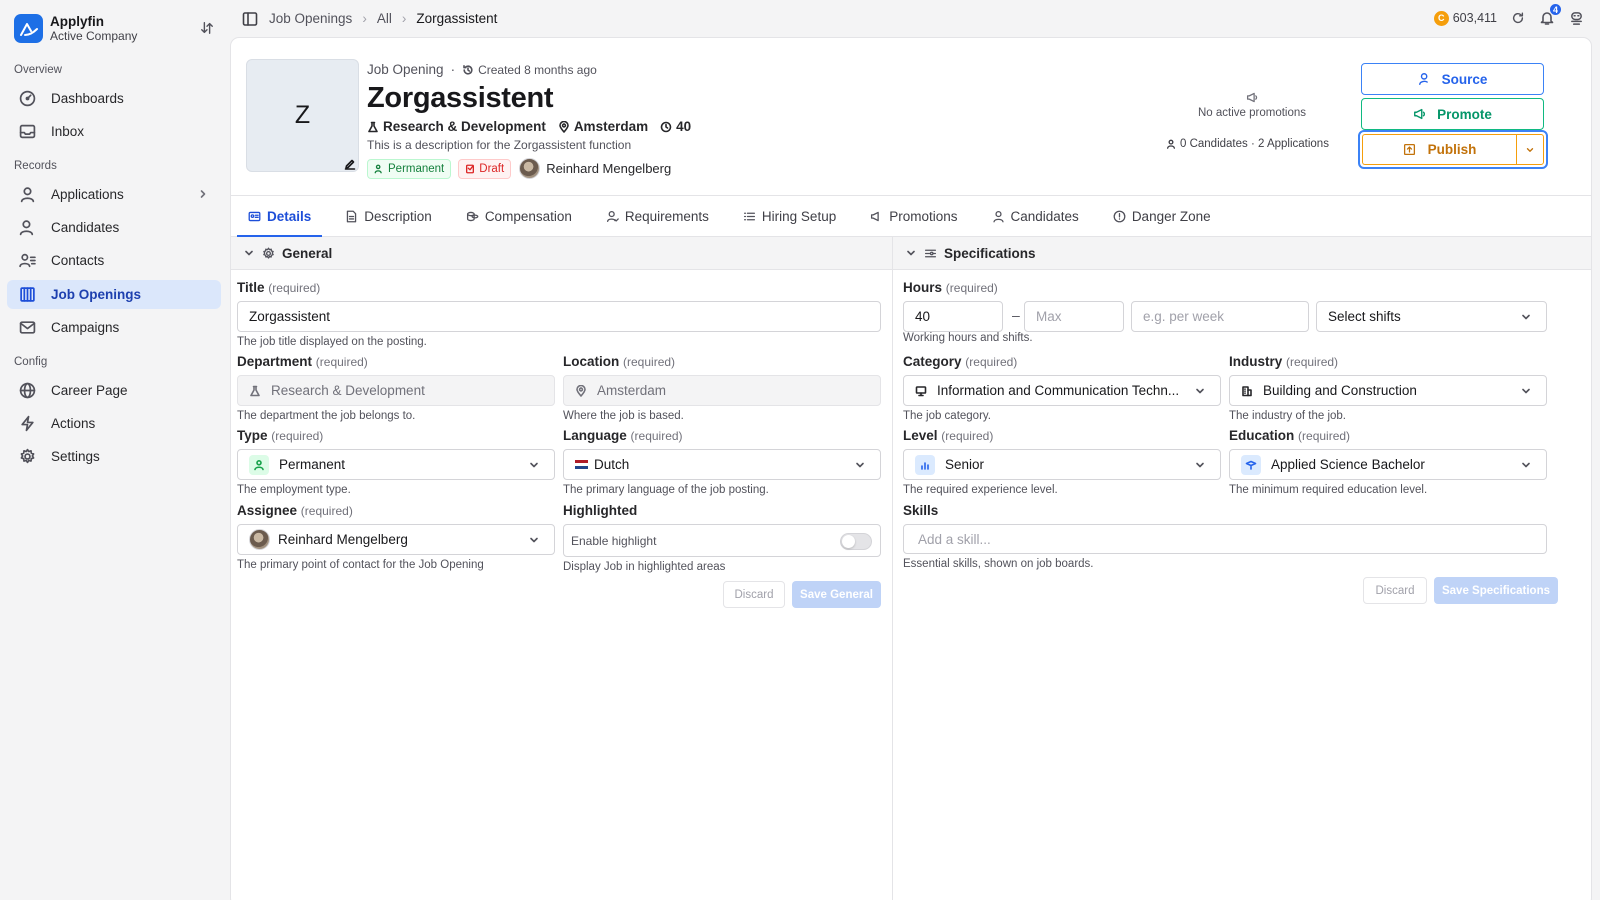 The width and height of the screenshot is (1600, 900). I want to click on sidebar-item-job-openings: Job Openings, so click(114, 294).